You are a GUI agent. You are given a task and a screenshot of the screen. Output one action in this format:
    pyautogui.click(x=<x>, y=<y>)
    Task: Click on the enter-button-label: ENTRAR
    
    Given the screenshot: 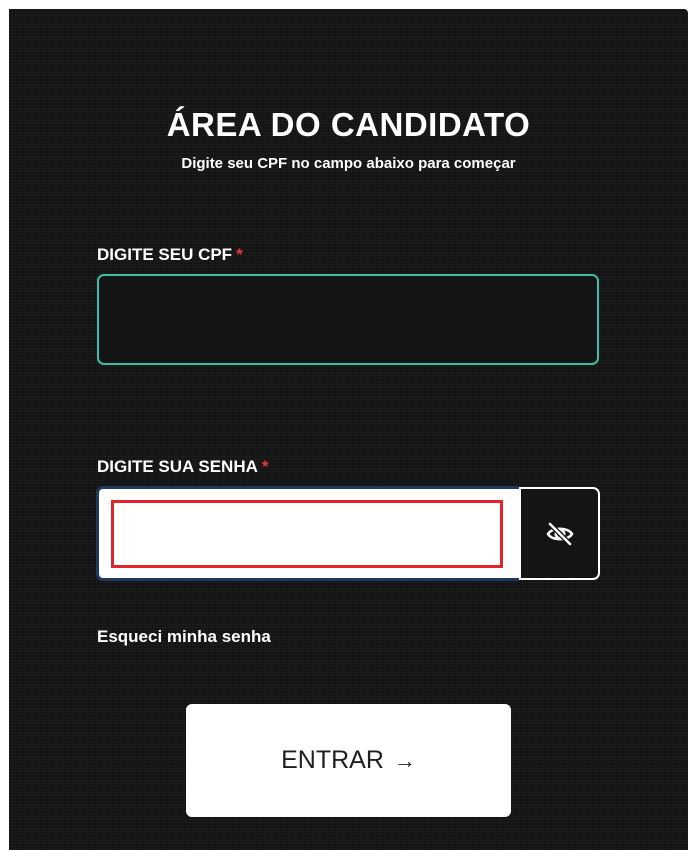 What is the action you would take?
    pyautogui.click(x=332, y=760)
    